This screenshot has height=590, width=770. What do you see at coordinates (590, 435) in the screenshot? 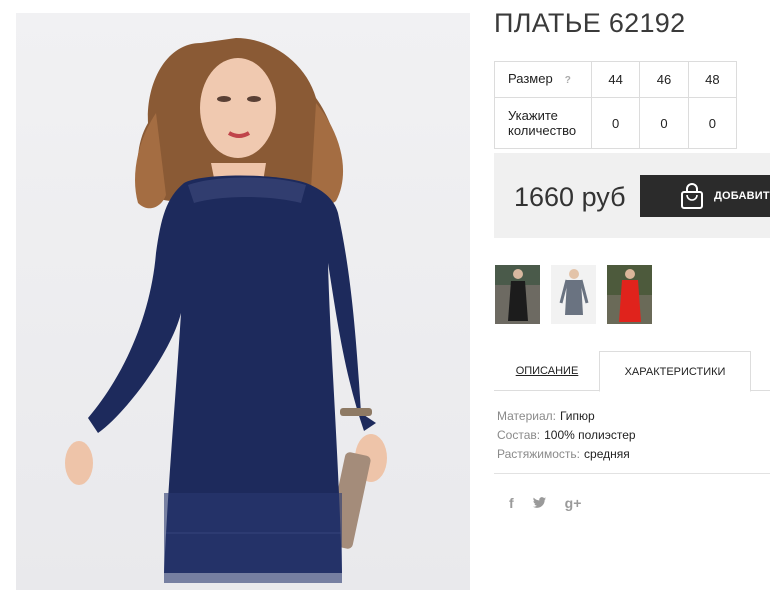
I see `spec-value: 100% полиэстер` at bounding box center [590, 435].